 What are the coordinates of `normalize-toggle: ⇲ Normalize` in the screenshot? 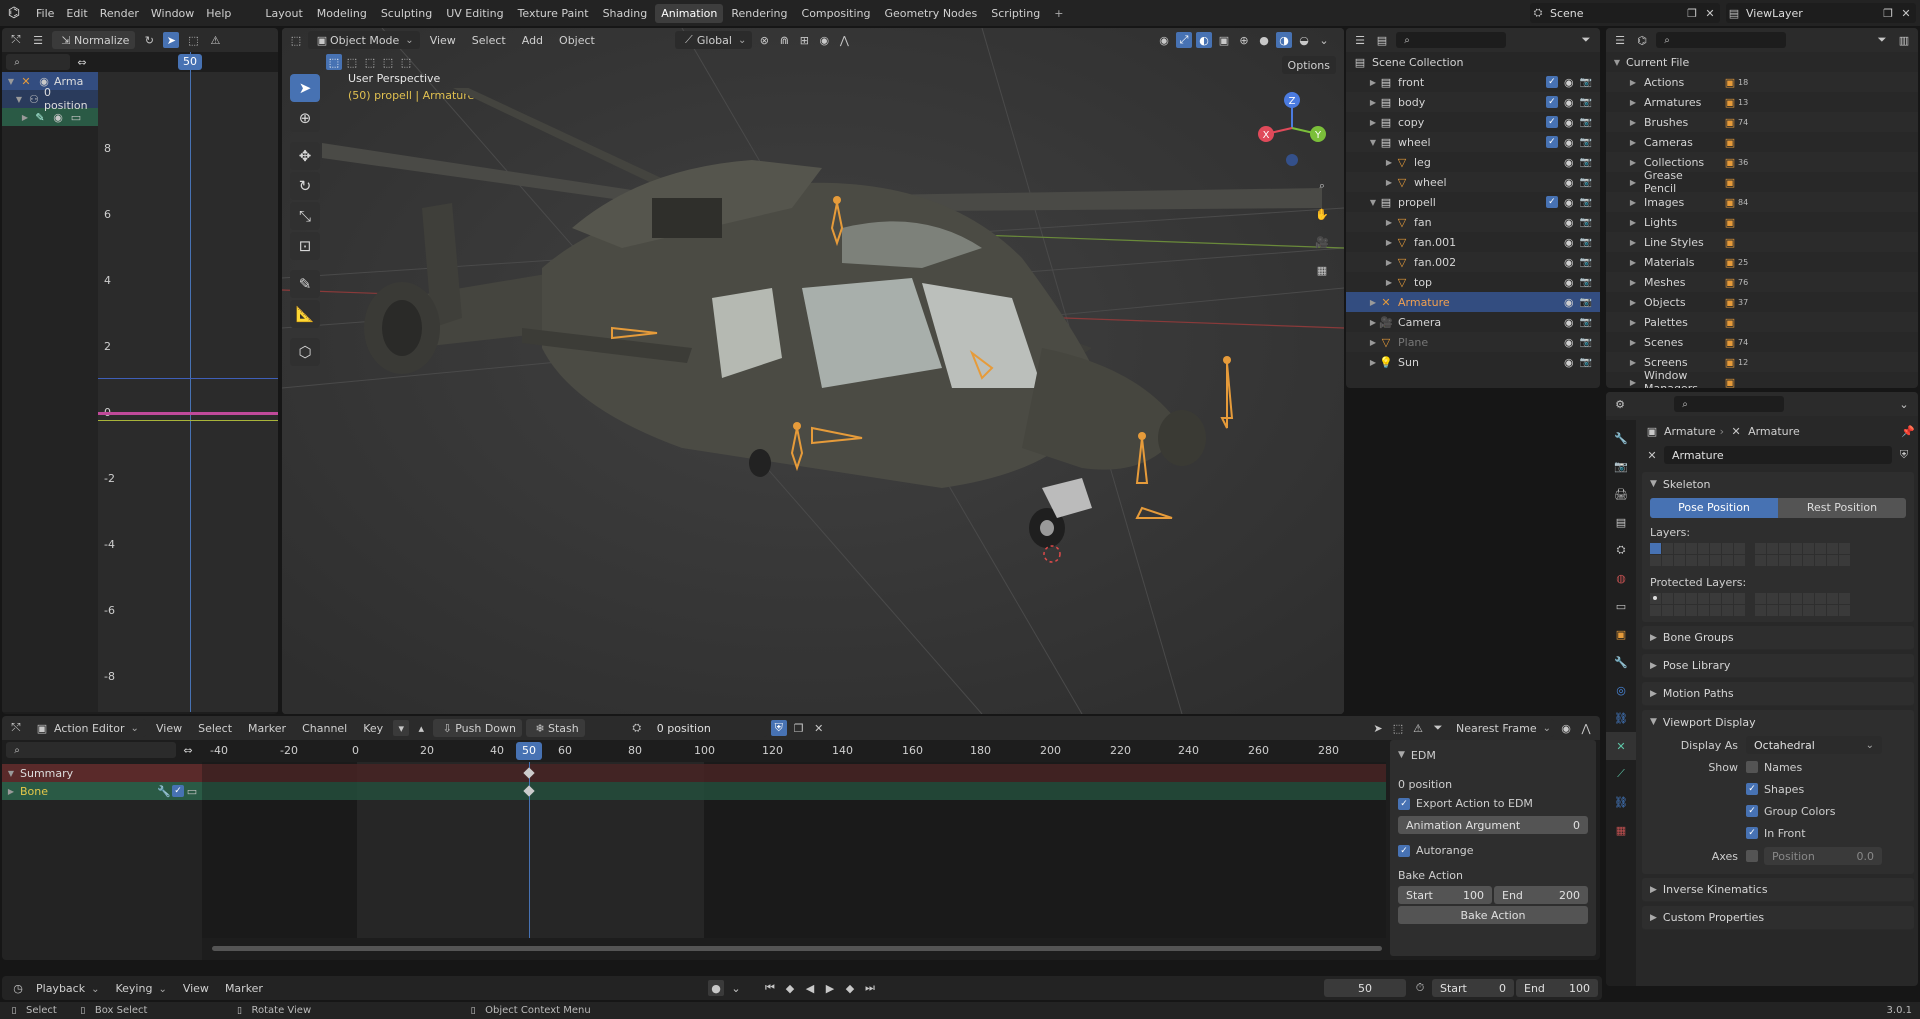 It's located at (94, 40).